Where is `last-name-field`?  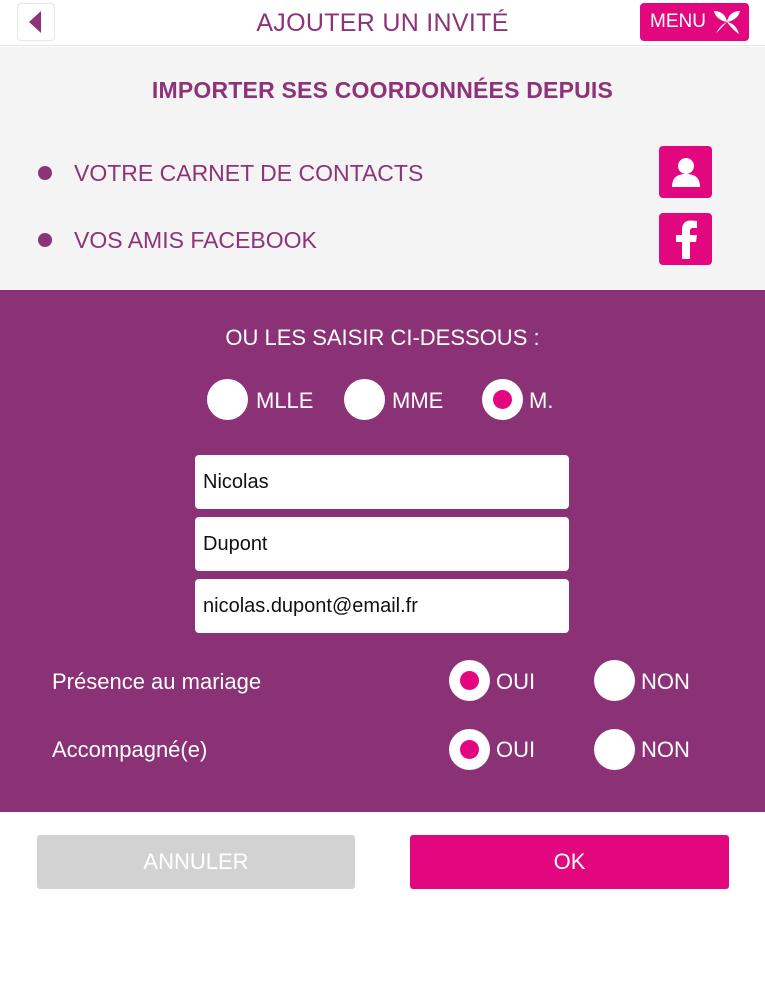 last-name-field is located at coordinates (382, 544).